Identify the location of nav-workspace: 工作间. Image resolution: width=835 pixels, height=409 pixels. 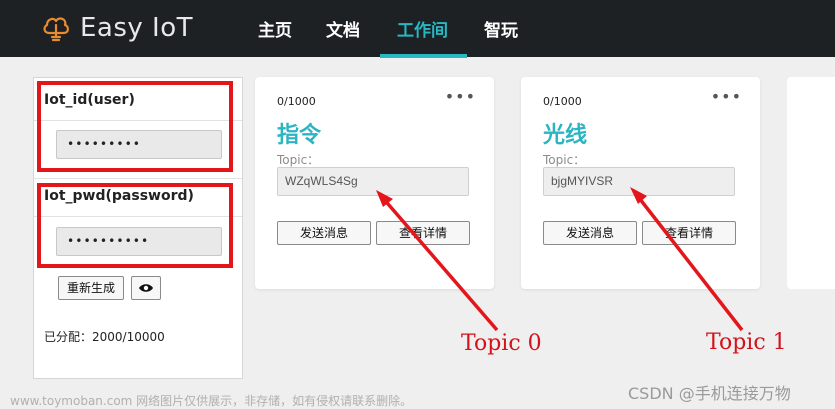
(422, 28).